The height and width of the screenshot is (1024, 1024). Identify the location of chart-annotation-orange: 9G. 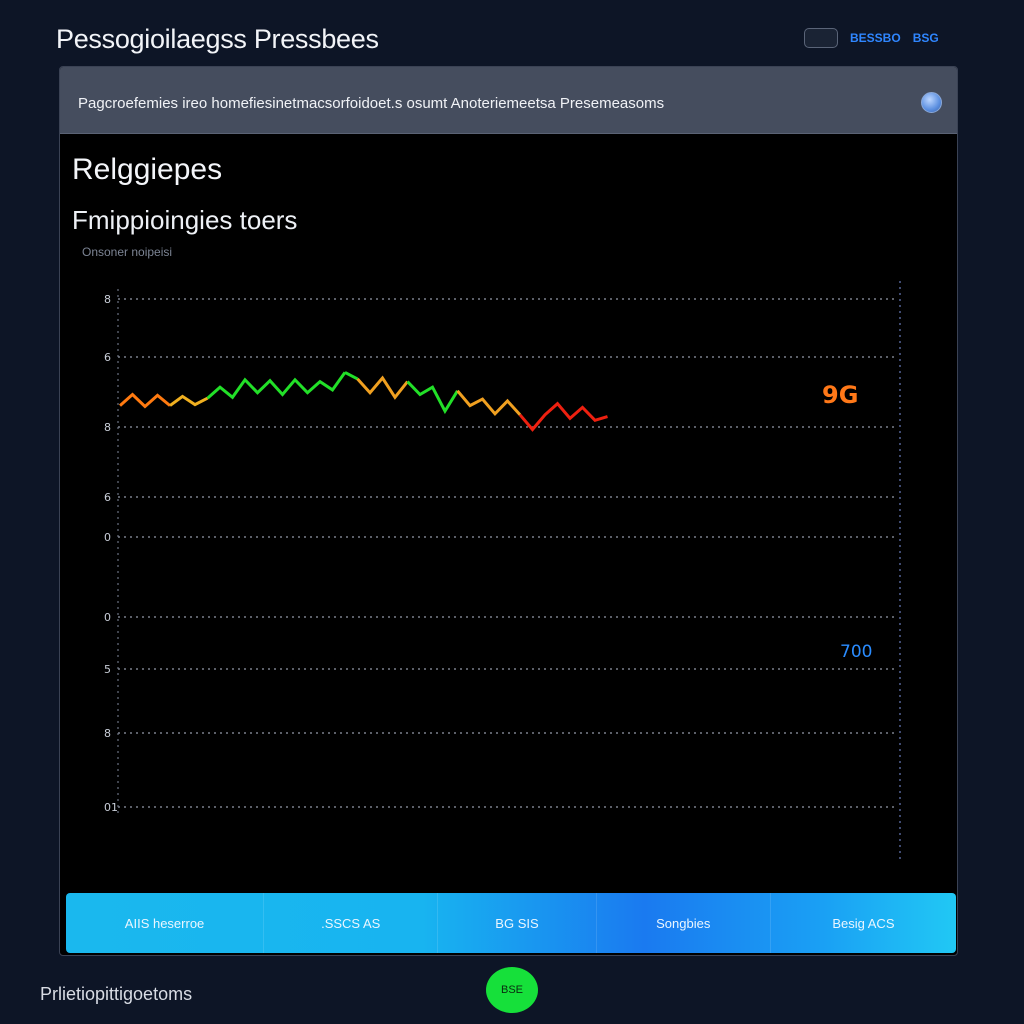
(840, 395).